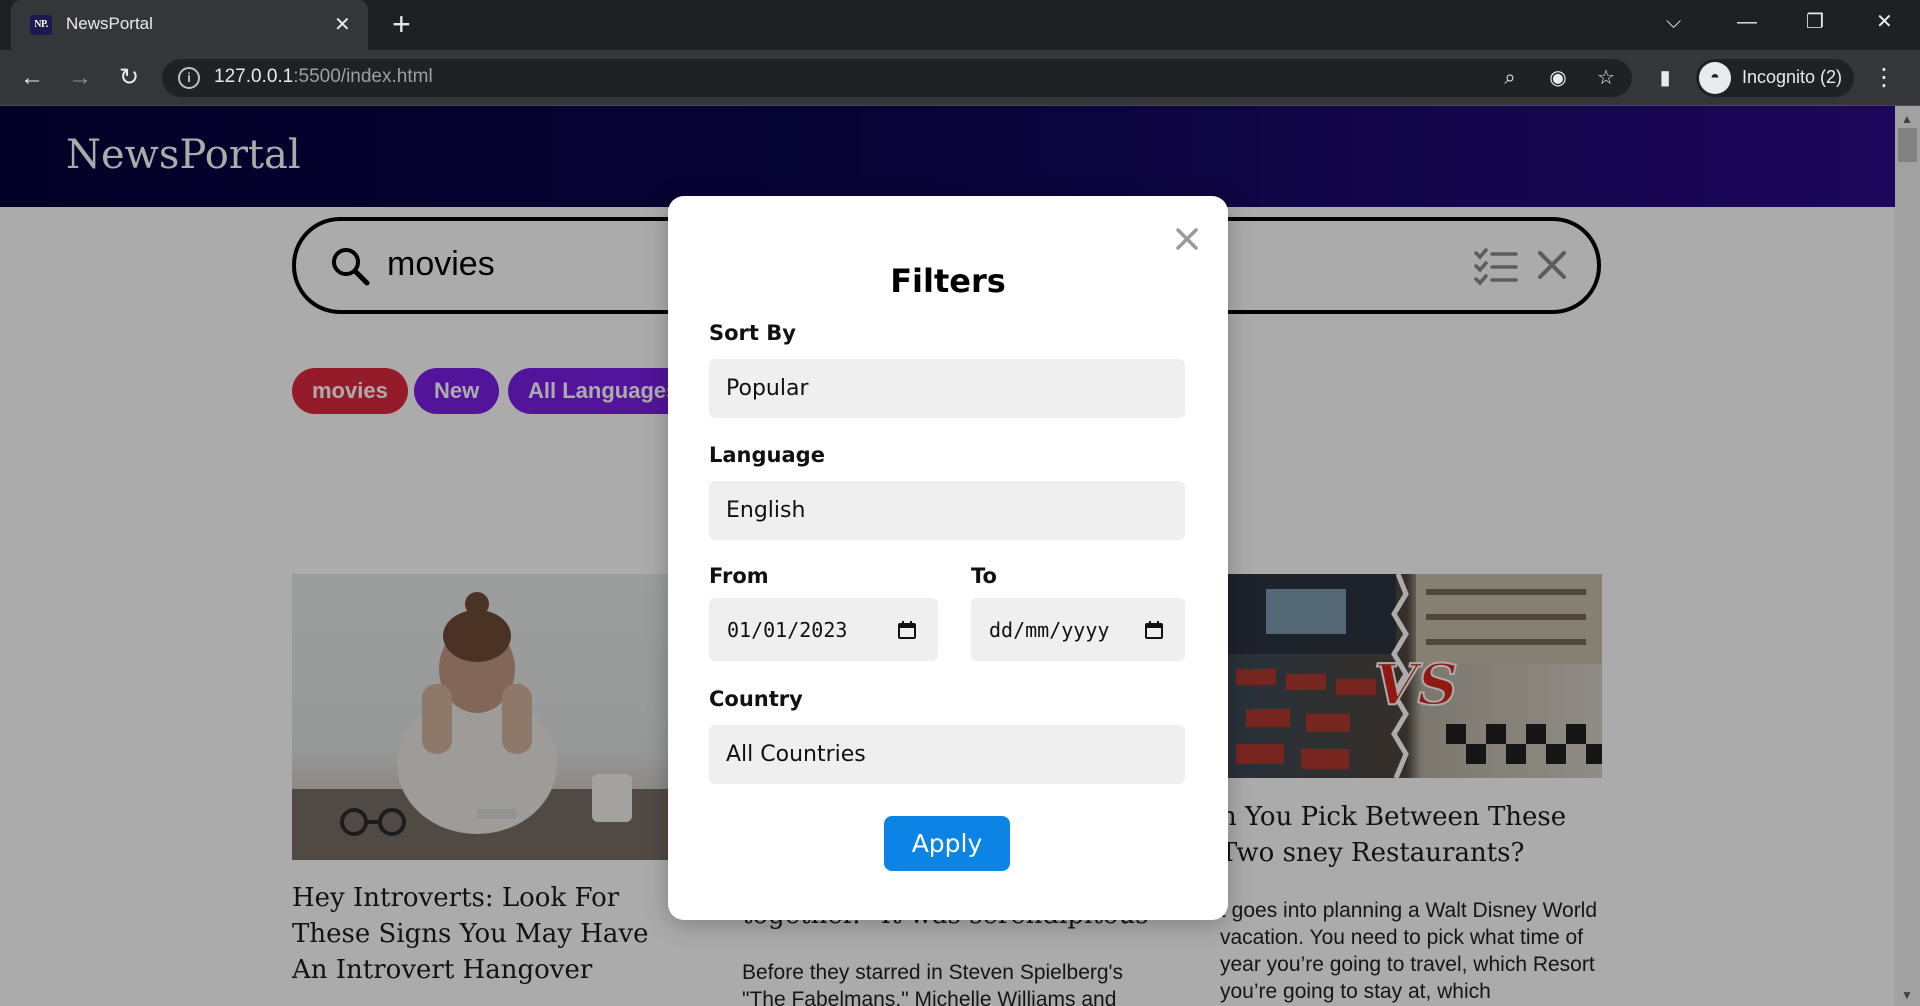 The width and height of the screenshot is (1920, 1006). I want to click on back-arrow-icon: ←, so click(32, 78).